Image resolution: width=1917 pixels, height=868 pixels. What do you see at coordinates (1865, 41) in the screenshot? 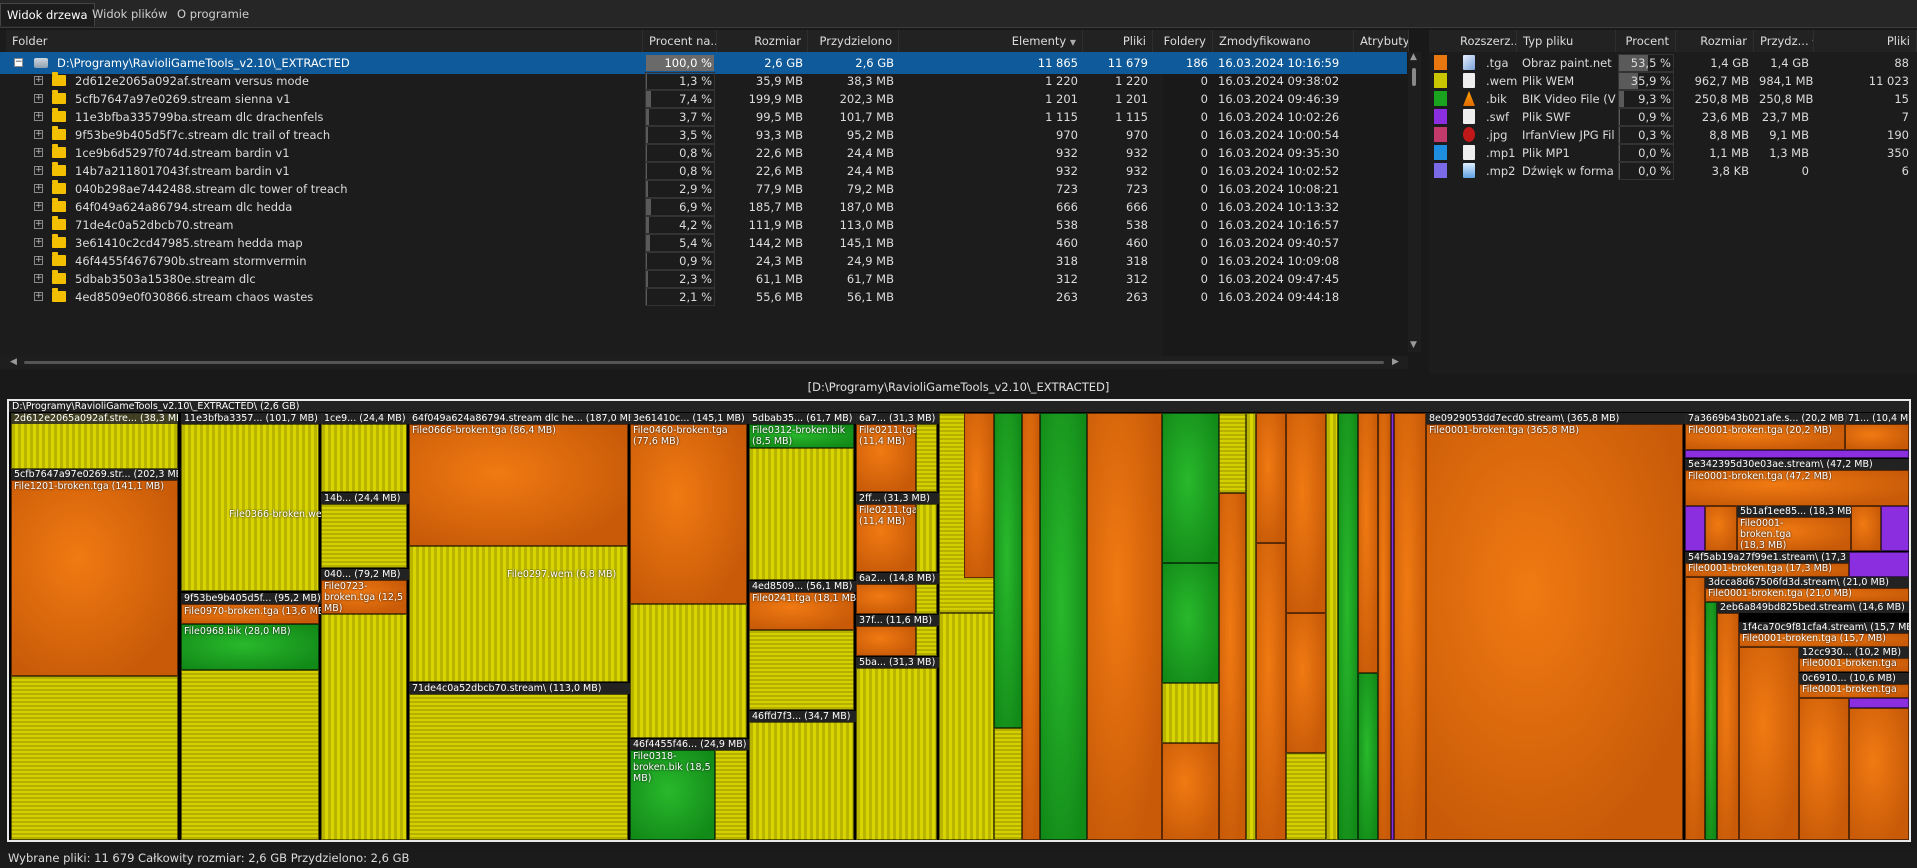
I see `col-header-ext-files: Pliki` at bounding box center [1865, 41].